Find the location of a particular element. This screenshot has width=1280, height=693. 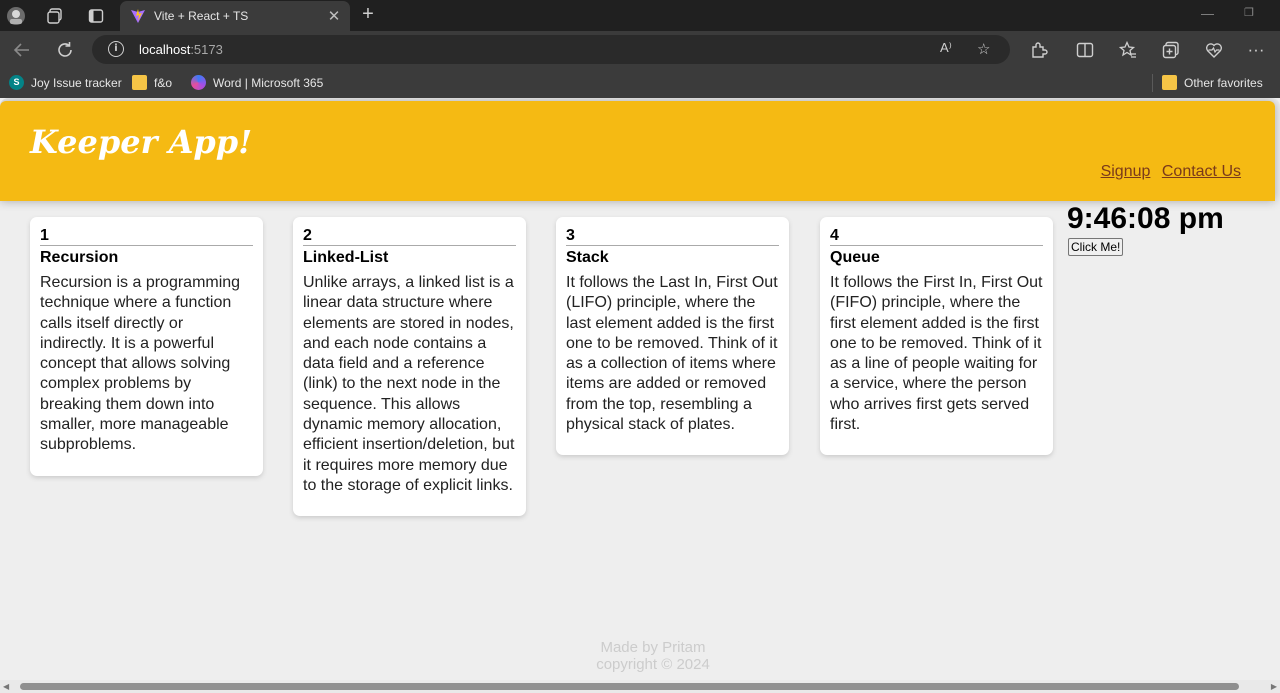

favorite-word-365: Word | Microsoft 365 is located at coordinates (257, 82).